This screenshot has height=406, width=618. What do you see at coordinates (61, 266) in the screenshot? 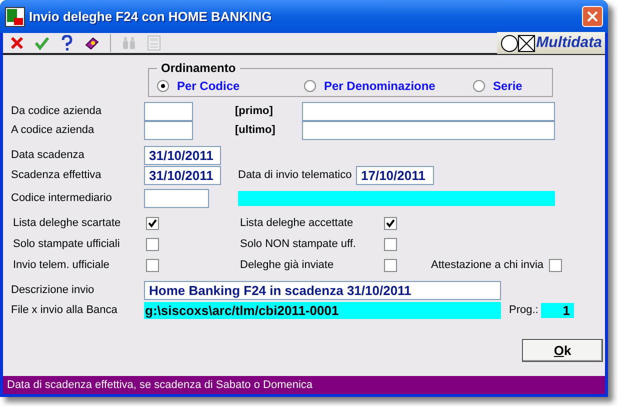
I see `checkbox-label: Invio telem. ufficiale` at bounding box center [61, 266].